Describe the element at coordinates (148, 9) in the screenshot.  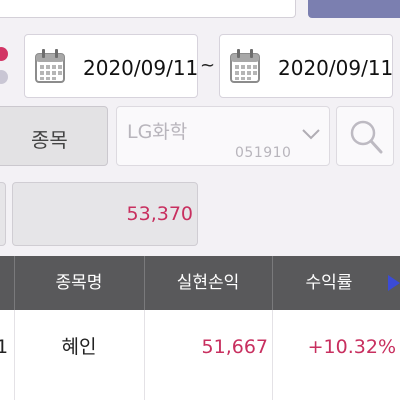
I see `top-input-field` at that location.